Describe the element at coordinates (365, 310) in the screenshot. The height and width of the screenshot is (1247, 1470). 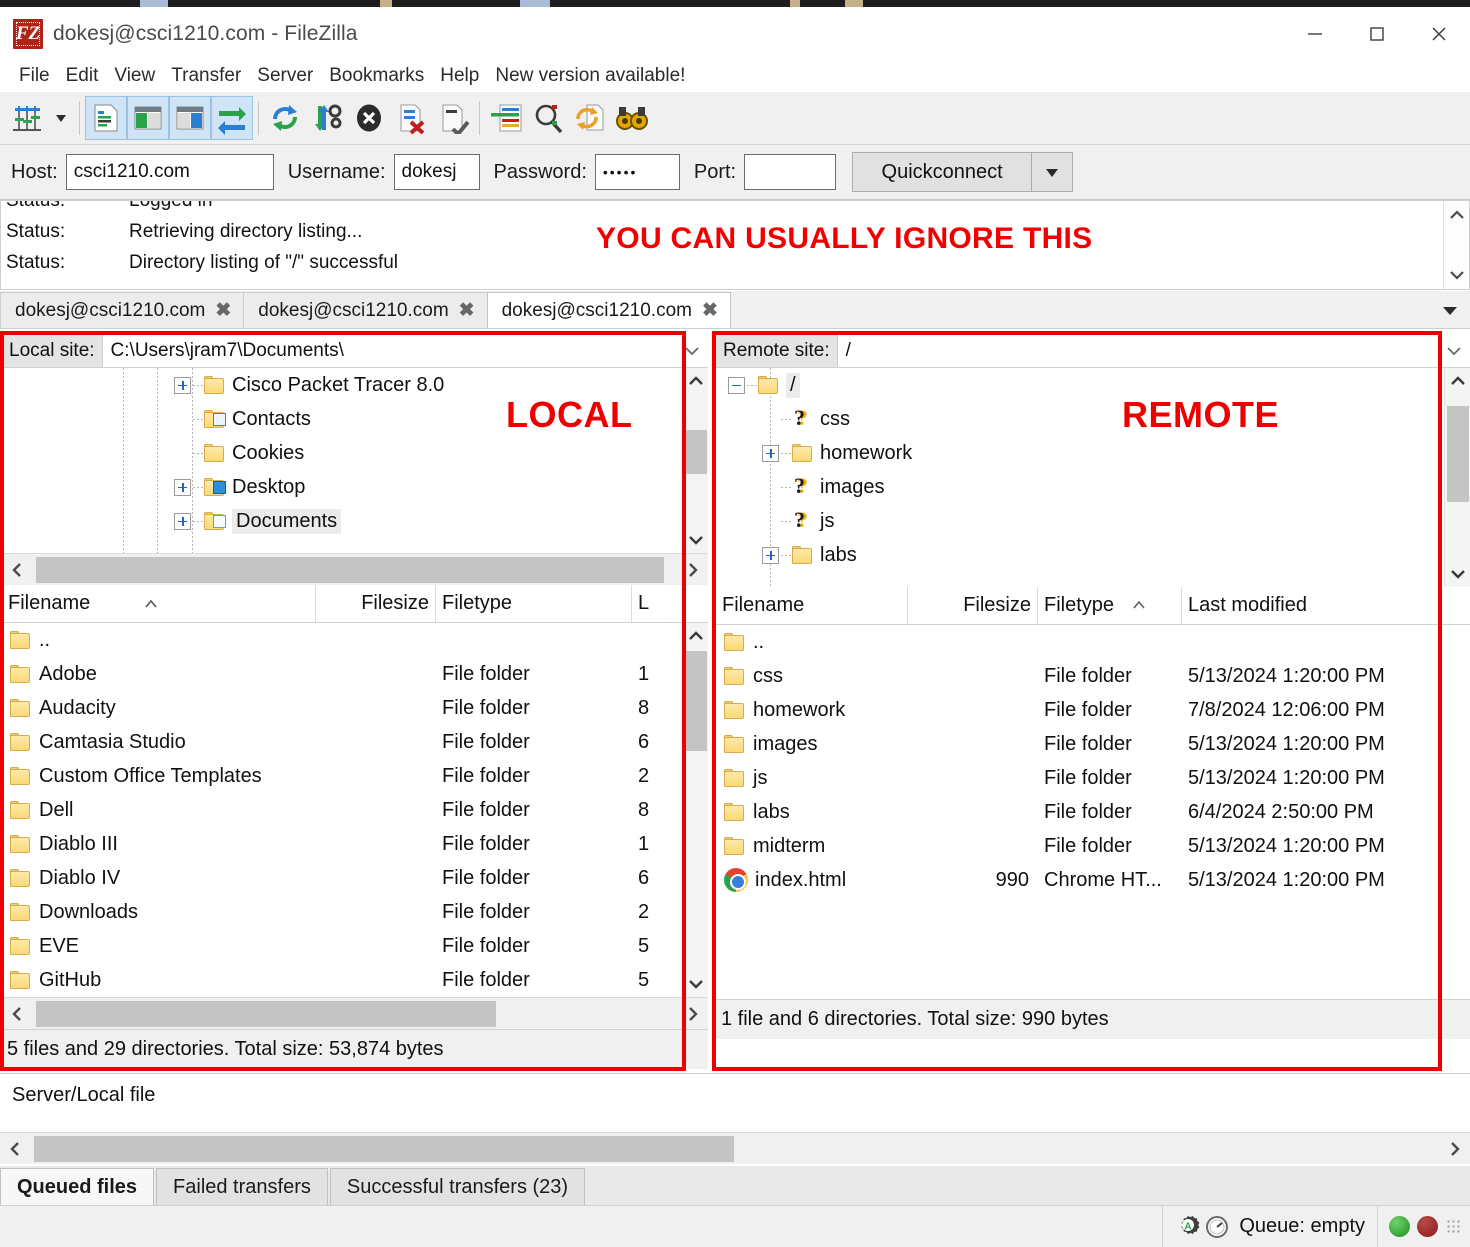
I see `connection-tab-2: dokesj@csci1210.com ✖` at that location.